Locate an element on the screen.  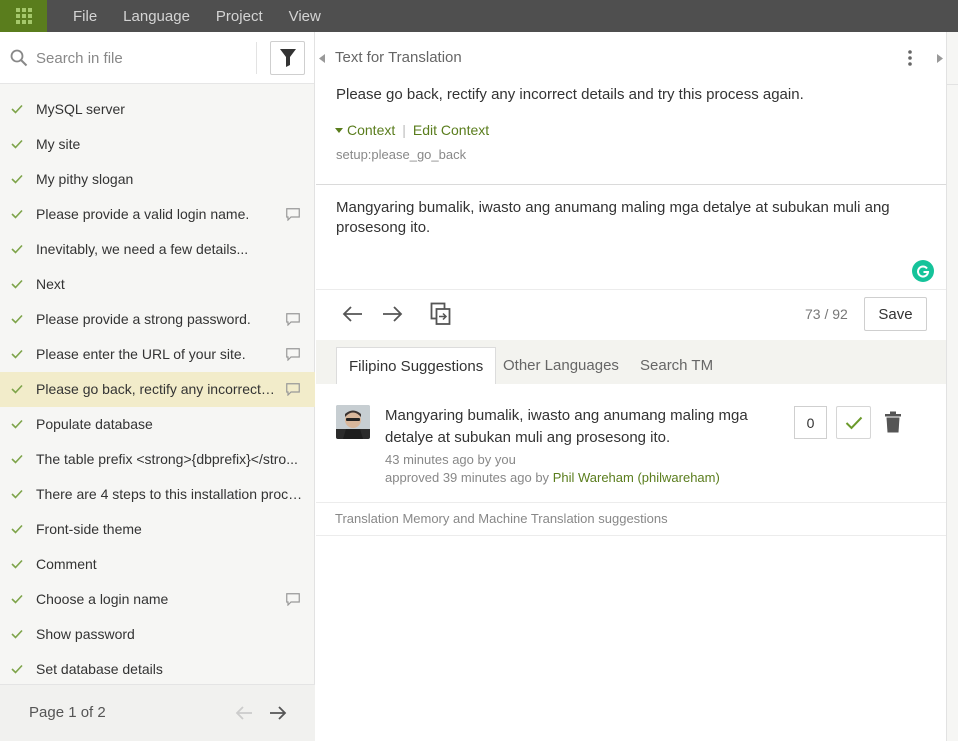
filter-icon is located at coordinates (287, 58).